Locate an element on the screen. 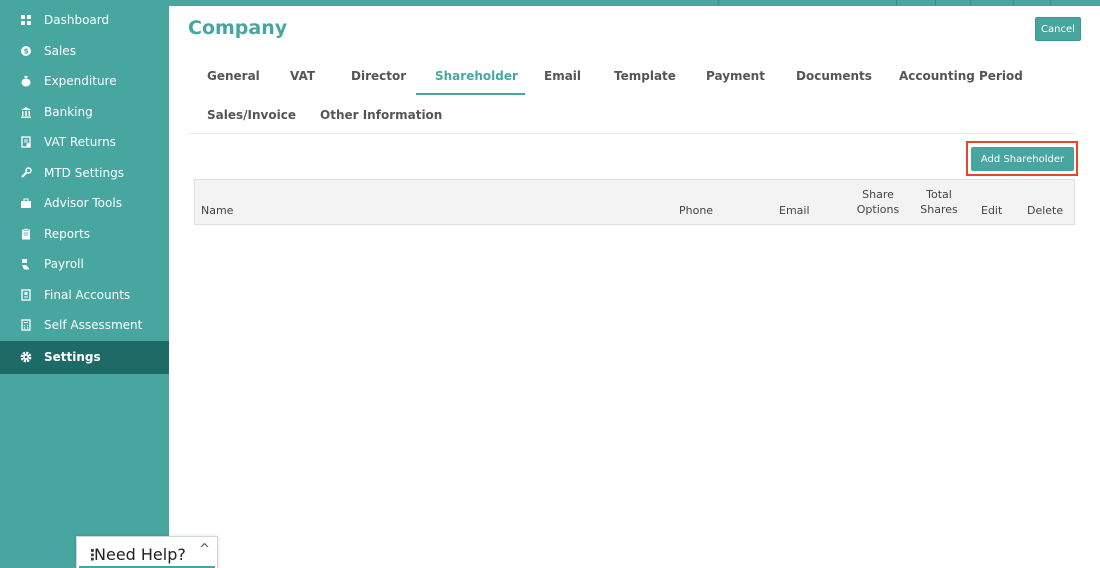 This screenshot has width=1100, height=568. tab-other-information: Other Information is located at coordinates (381, 115).